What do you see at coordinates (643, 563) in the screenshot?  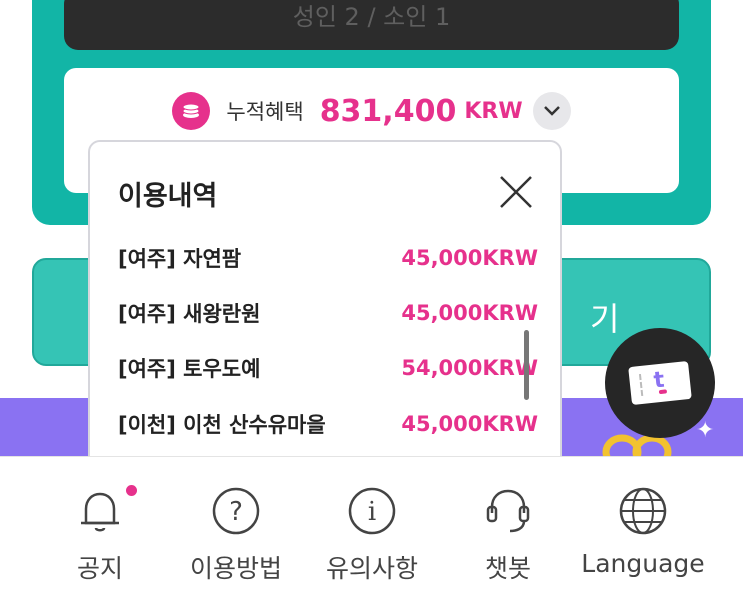 I see `nav-label: Language` at bounding box center [643, 563].